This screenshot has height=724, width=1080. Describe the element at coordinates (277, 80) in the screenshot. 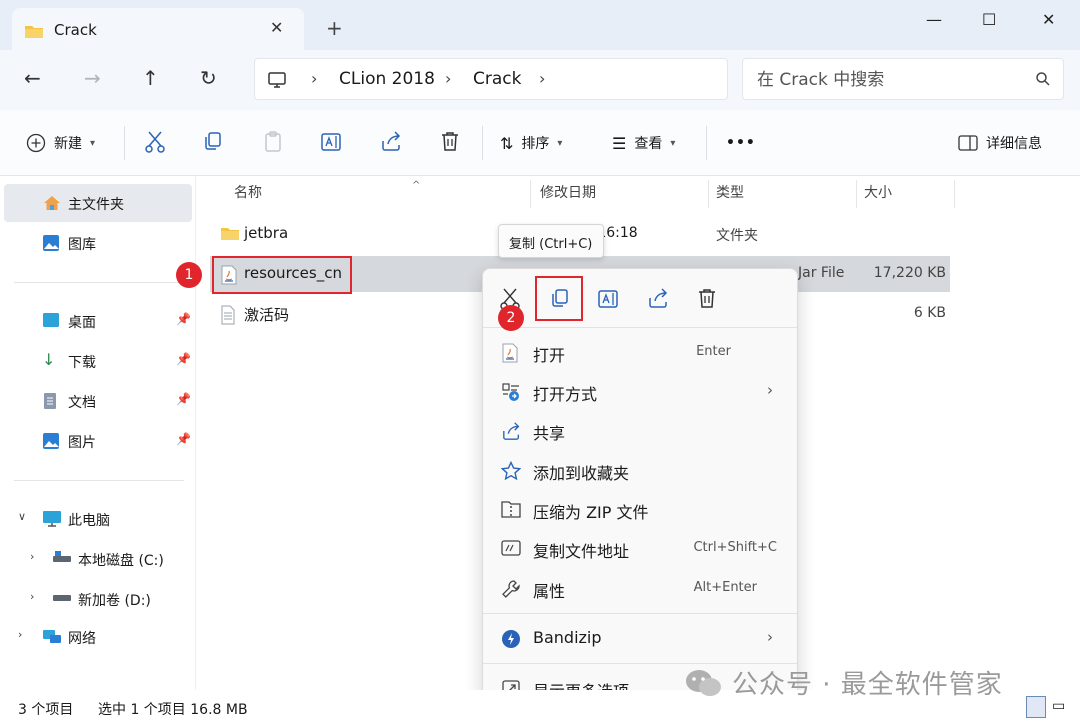

I see `computer-icon` at that location.